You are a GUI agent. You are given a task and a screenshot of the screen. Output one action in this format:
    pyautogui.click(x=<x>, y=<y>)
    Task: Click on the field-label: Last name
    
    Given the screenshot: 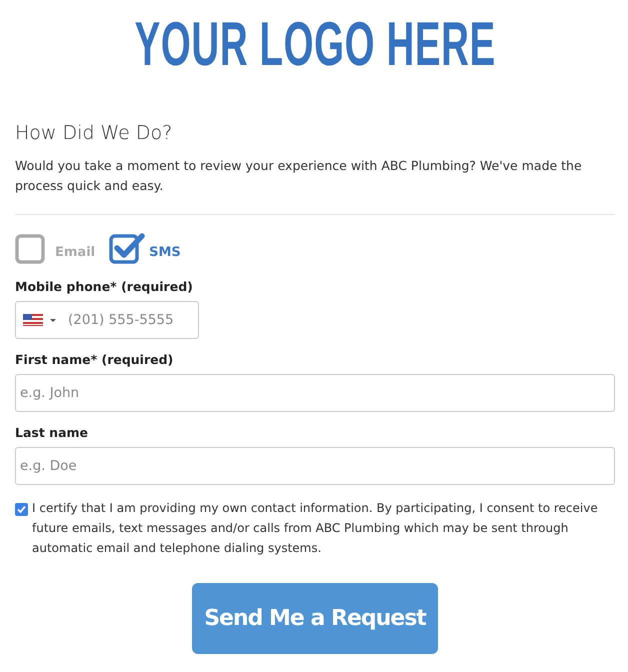 What is the action you would take?
    pyautogui.click(x=52, y=432)
    